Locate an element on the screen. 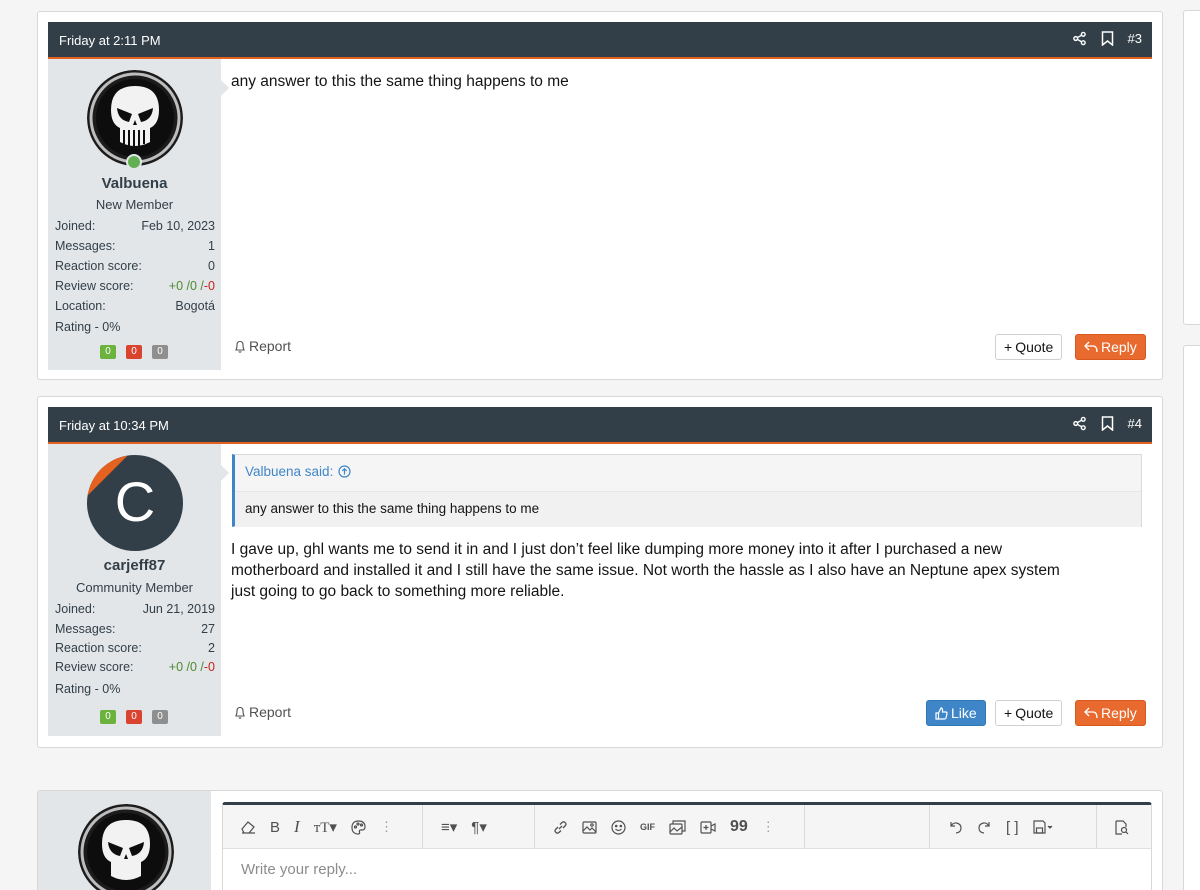  stat-review-score: Review score: +0 /0 /-0 is located at coordinates (135, 667).